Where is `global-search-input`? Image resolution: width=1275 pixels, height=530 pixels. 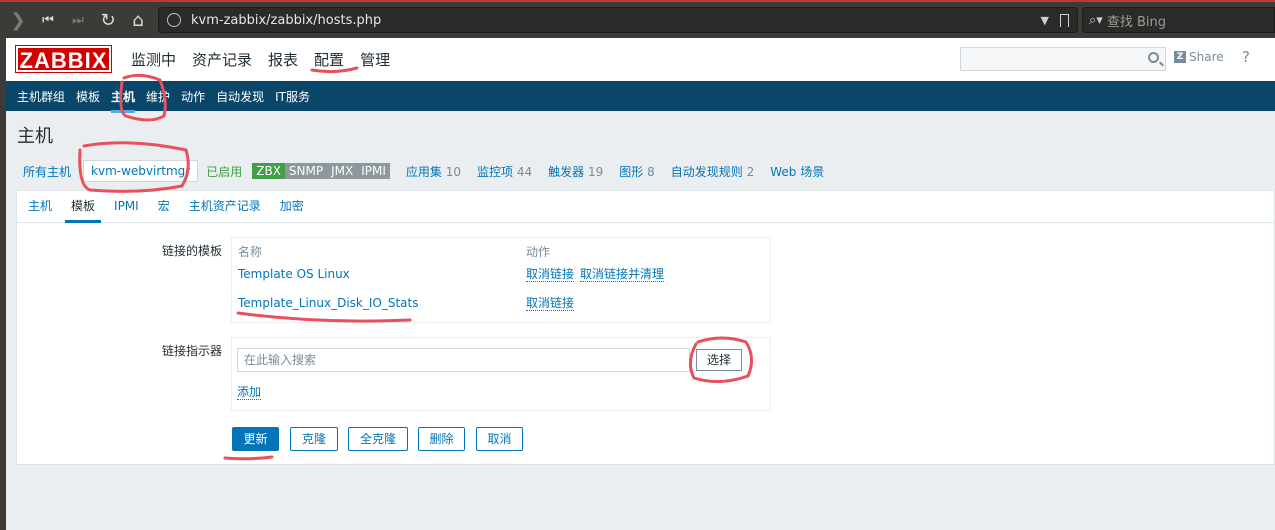
global-search-input is located at coordinates (1063, 59).